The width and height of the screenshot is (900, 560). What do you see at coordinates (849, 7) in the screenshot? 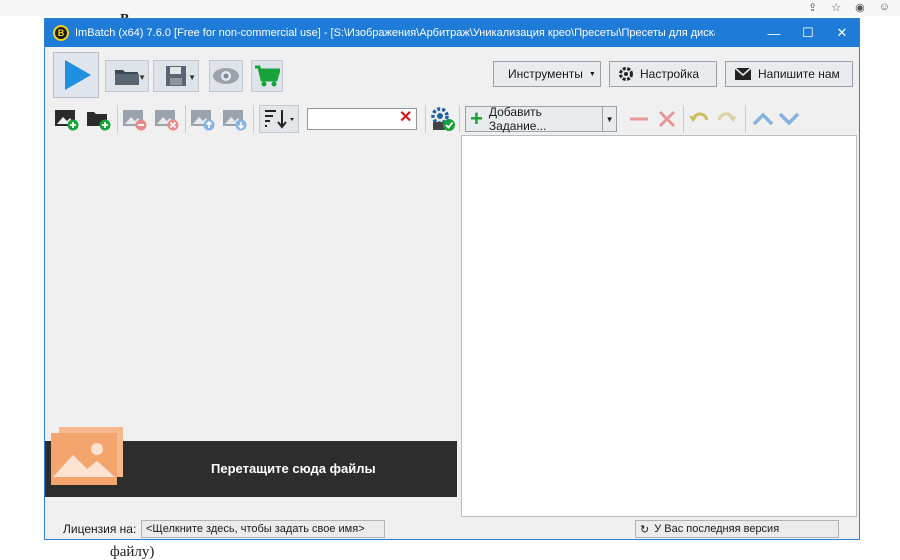
I see `browser-icons: ⇪ ☆ ◉ ☺` at bounding box center [849, 7].